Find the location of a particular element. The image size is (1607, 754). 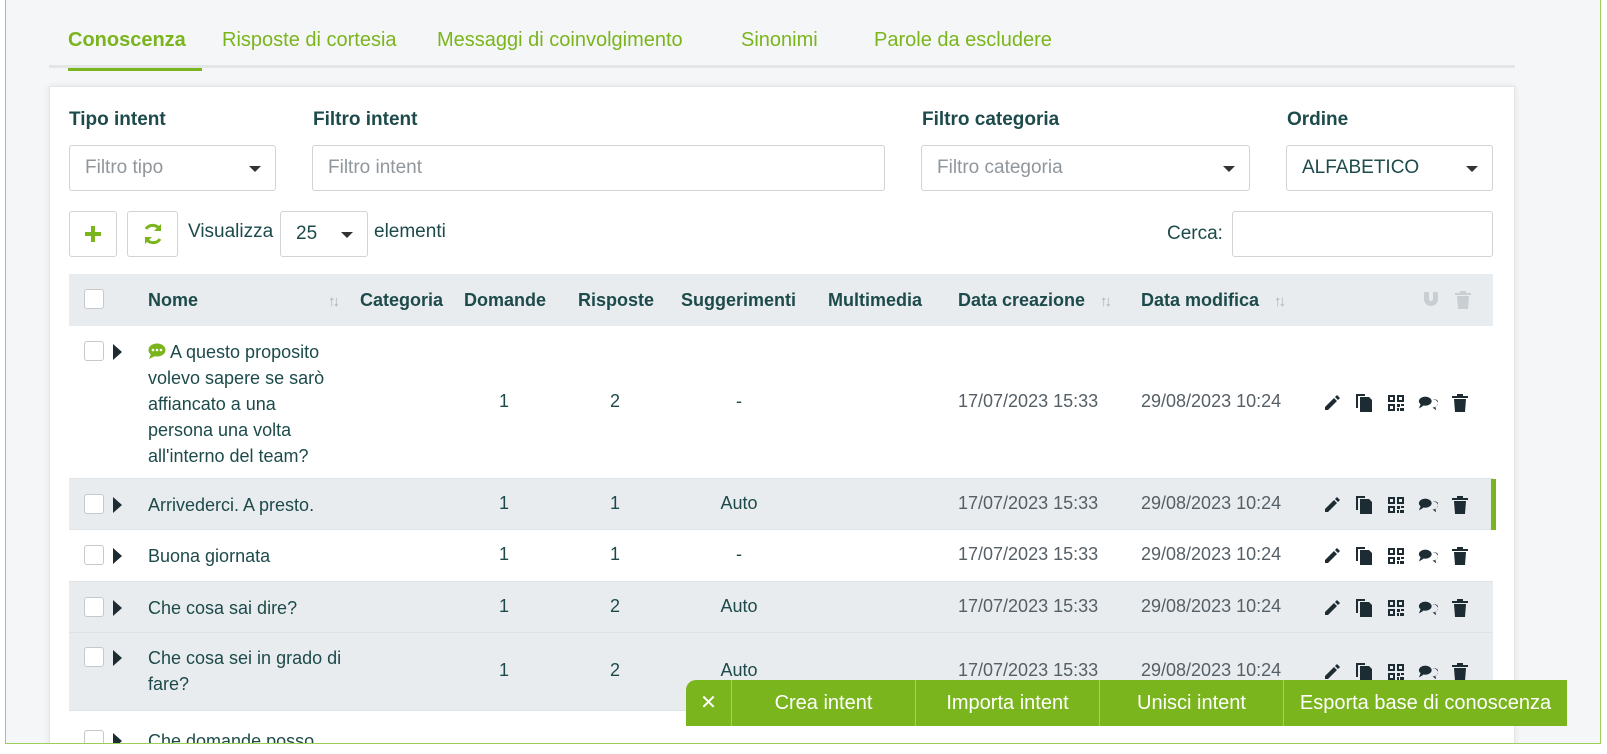

intent-name: Arrivederci. A presto. is located at coordinates (231, 505).